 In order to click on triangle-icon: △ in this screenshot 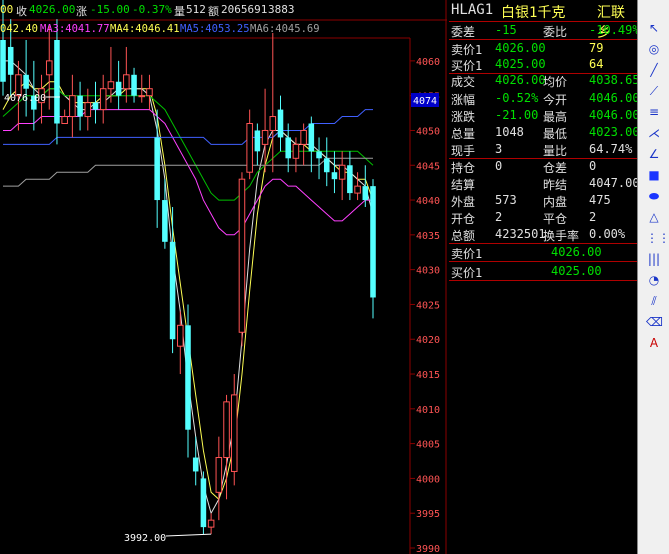, I will do `click(654, 217)`.